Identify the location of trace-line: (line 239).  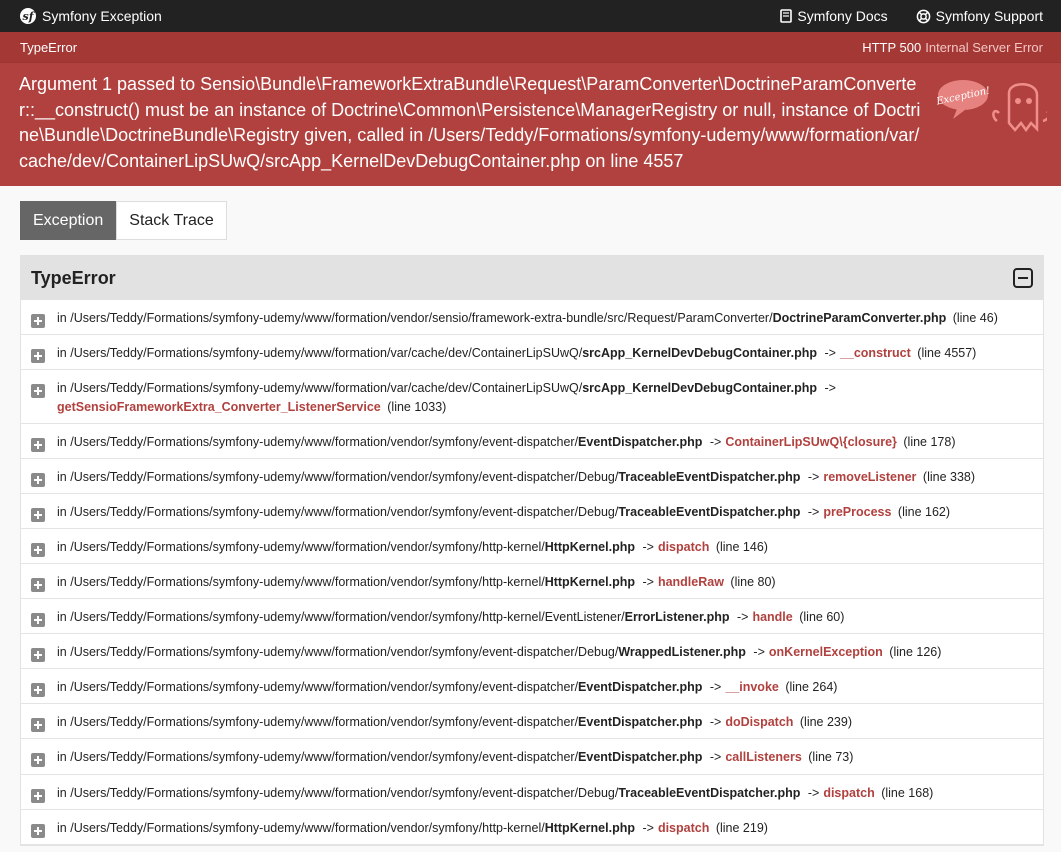
(826, 722).